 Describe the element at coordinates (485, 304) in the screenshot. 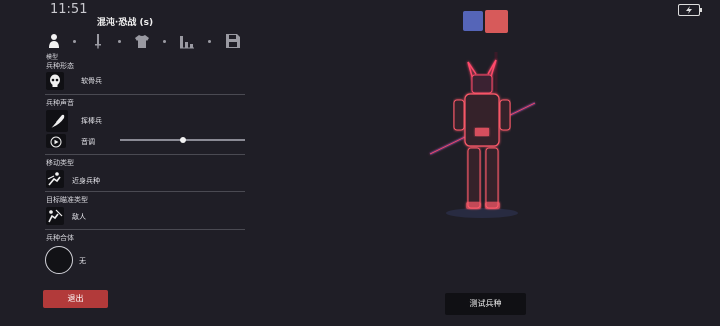

I see `test-unit-button: 测试兵种` at that location.